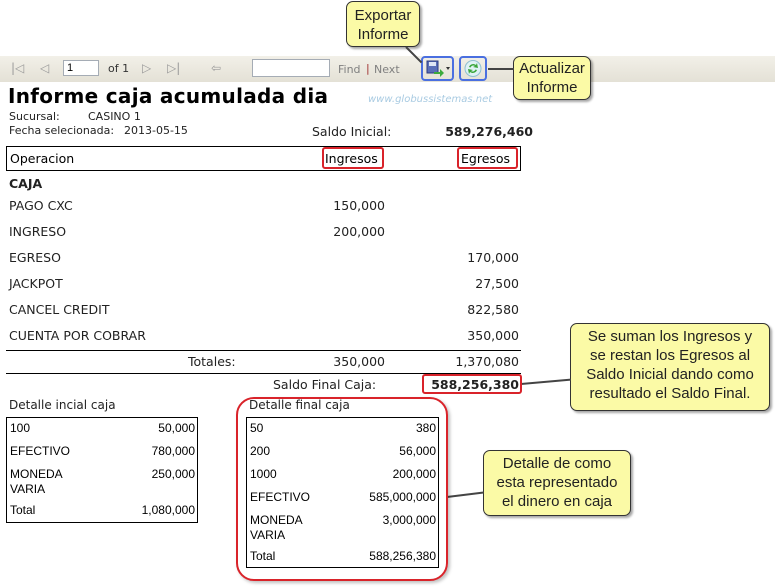  I want to click on detail-label: 50, so click(257, 428).